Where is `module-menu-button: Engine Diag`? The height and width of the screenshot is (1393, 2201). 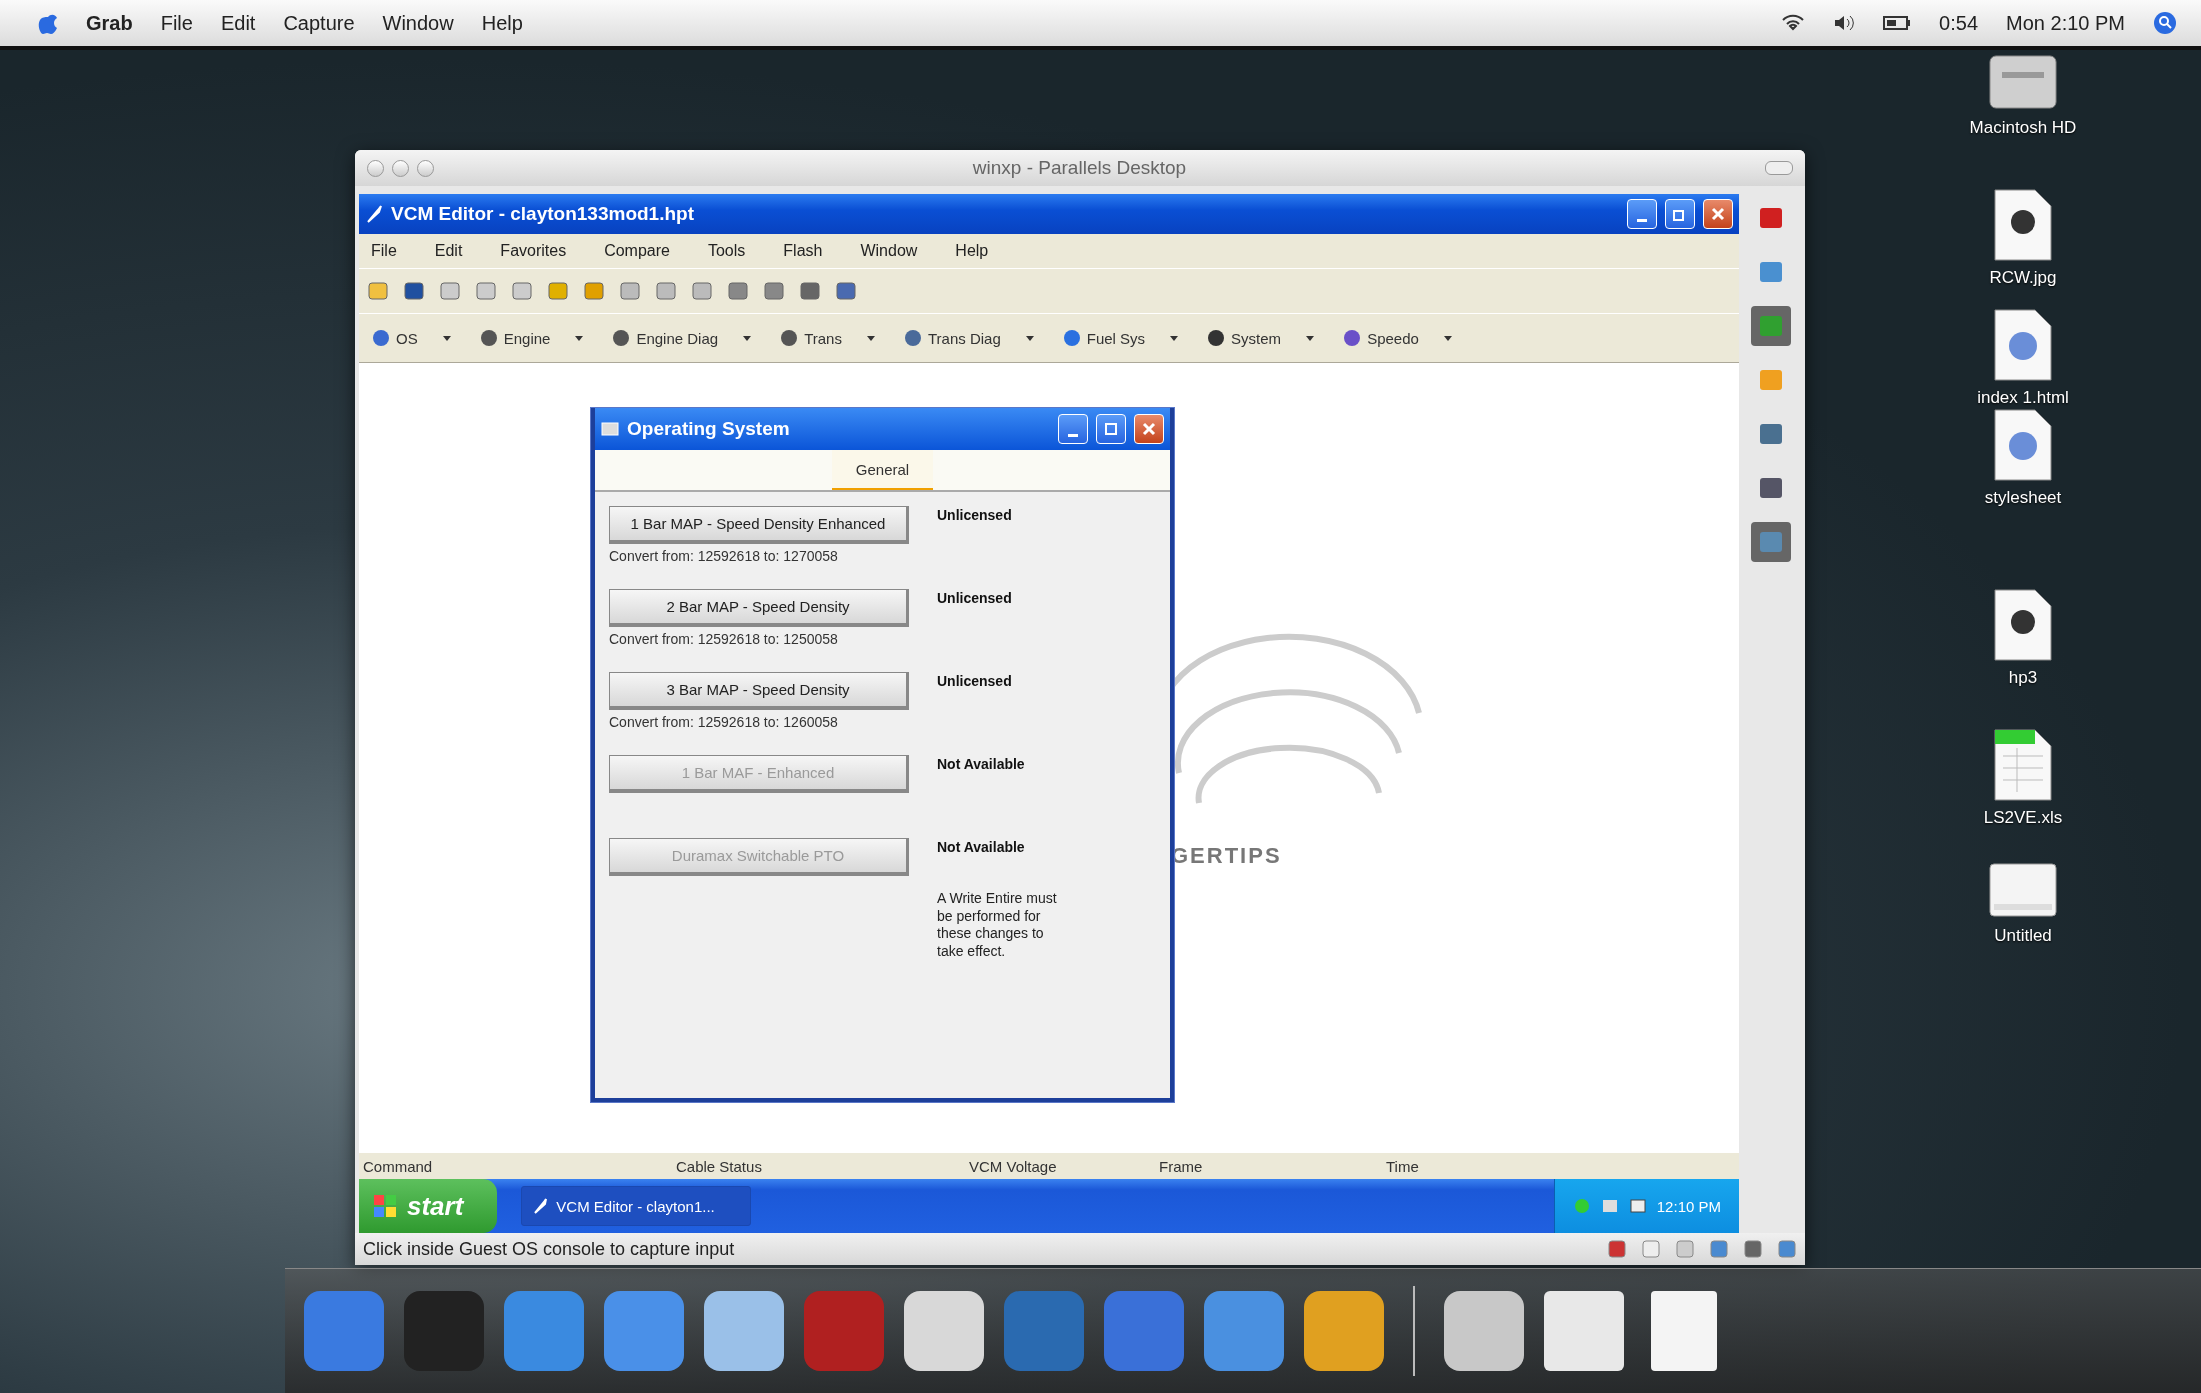 module-menu-button: Engine Diag is located at coordinates (682, 338).